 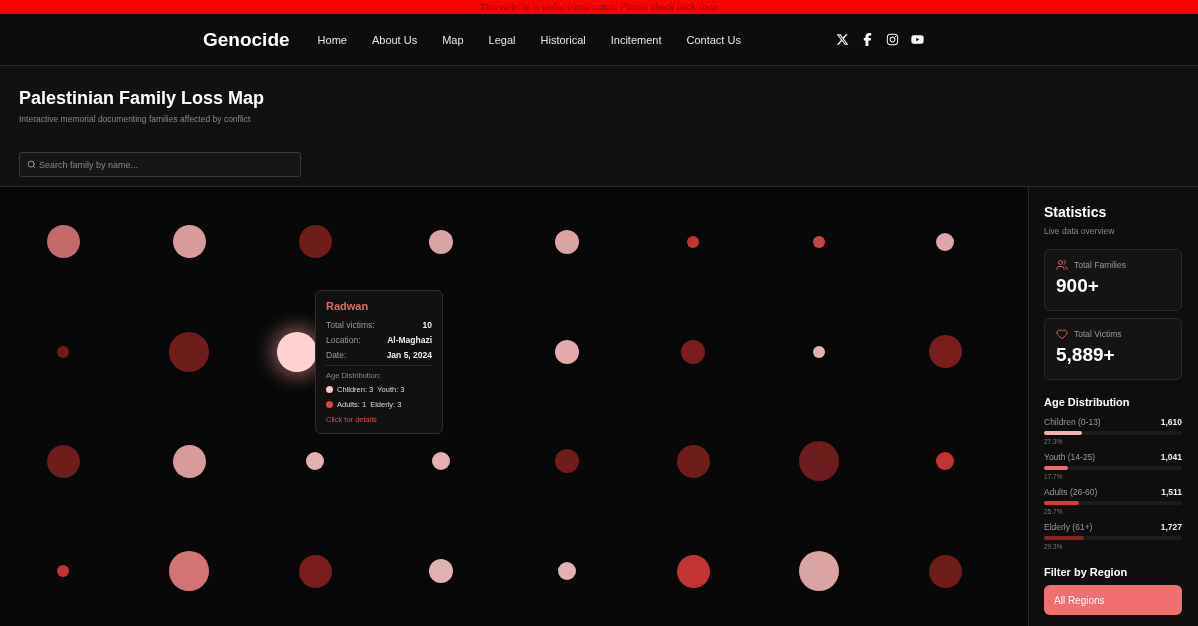 I want to click on page-title: Palestinian Family Loss Map, so click(x=142, y=98).